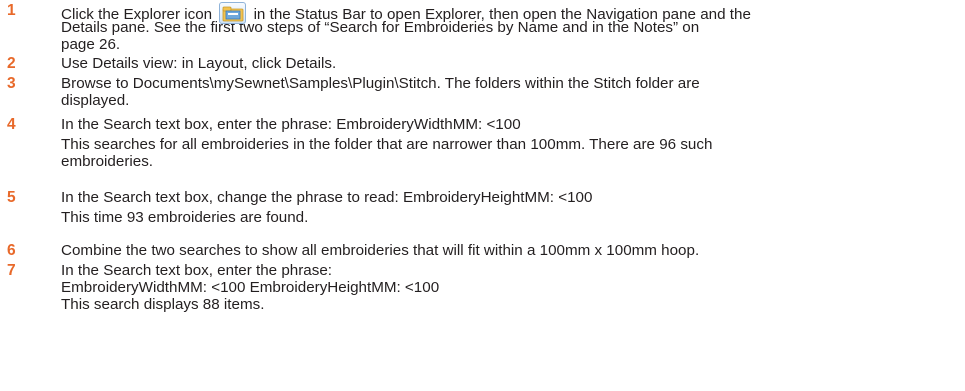 The width and height of the screenshot is (965, 391). I want to click on step-line: embroideries., so click(107, 161).